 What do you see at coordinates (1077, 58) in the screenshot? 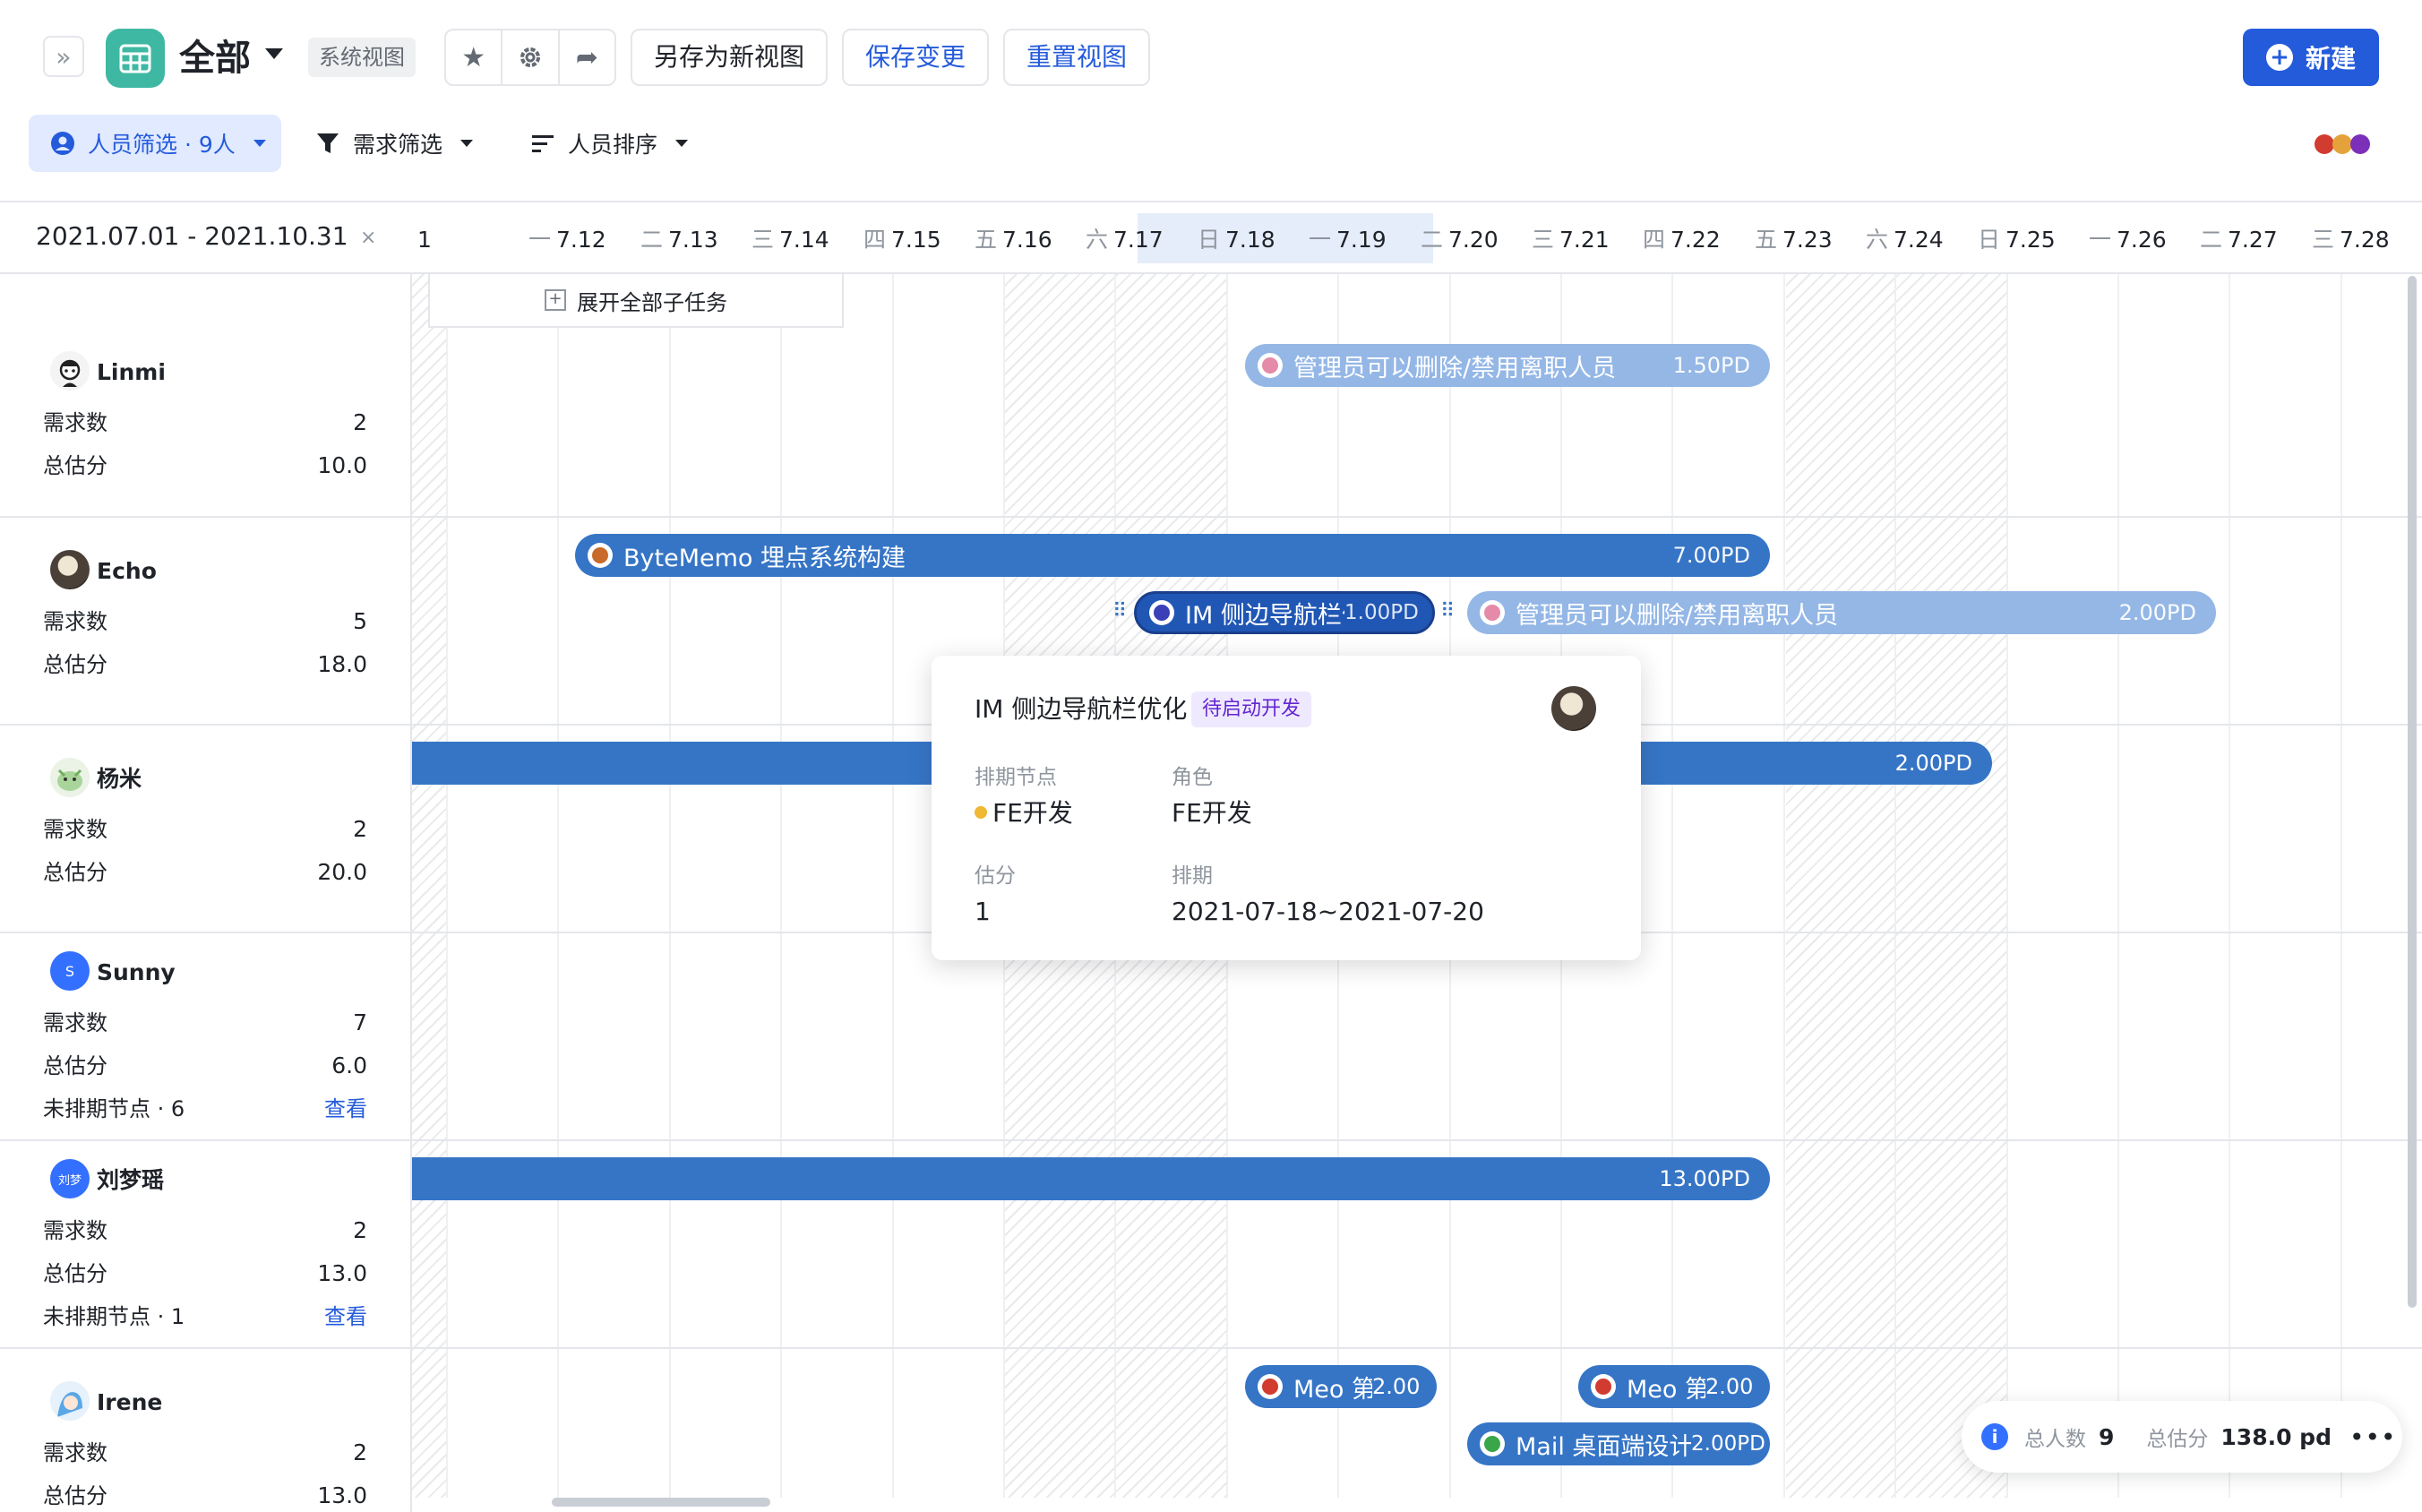
I see `reset-view-button: 重置视图` at bounding box center [1077, 58].